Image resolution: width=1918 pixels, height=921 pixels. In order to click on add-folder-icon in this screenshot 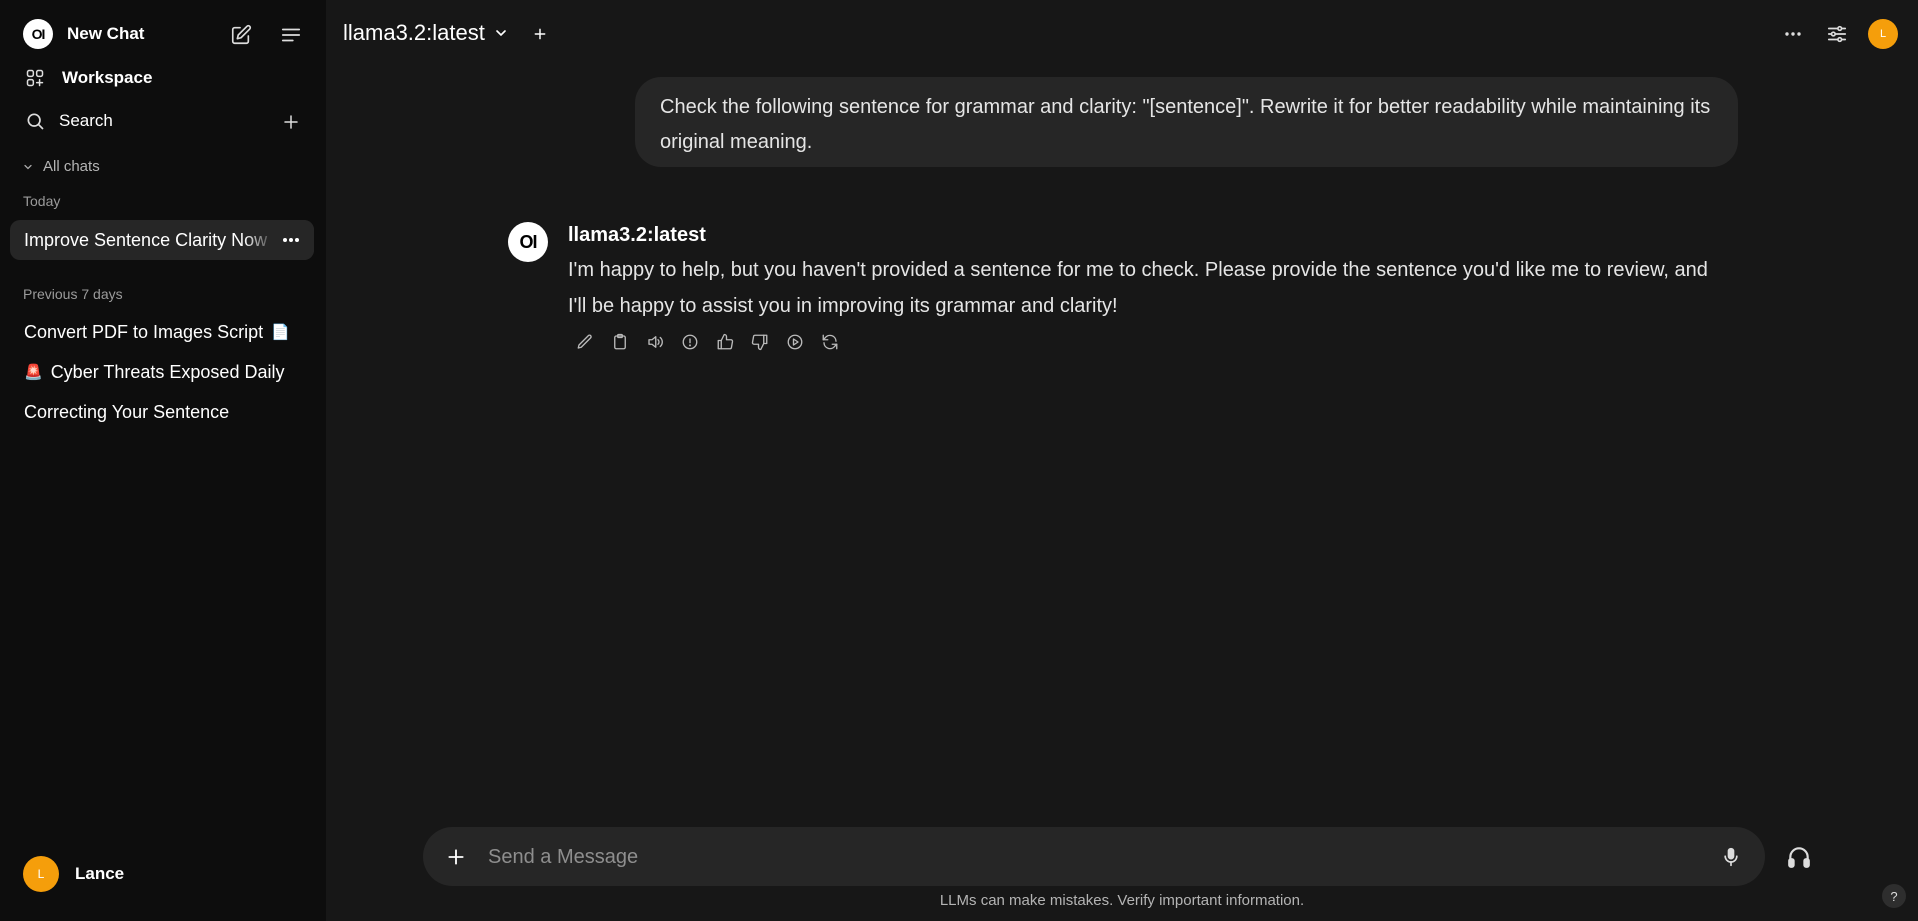, I will do `click(291, 122)`.